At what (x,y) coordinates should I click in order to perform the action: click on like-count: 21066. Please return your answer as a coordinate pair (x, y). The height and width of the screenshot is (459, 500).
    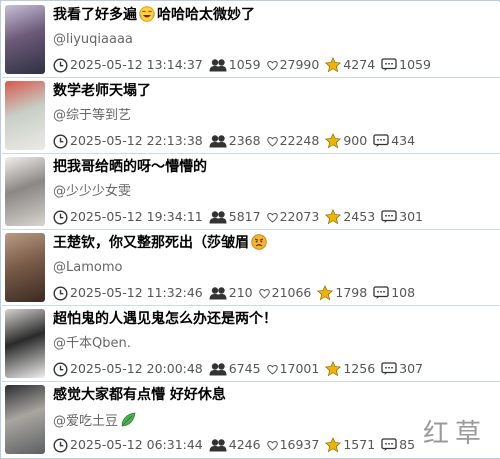
    Looking at the image, I should click on (291, 292).